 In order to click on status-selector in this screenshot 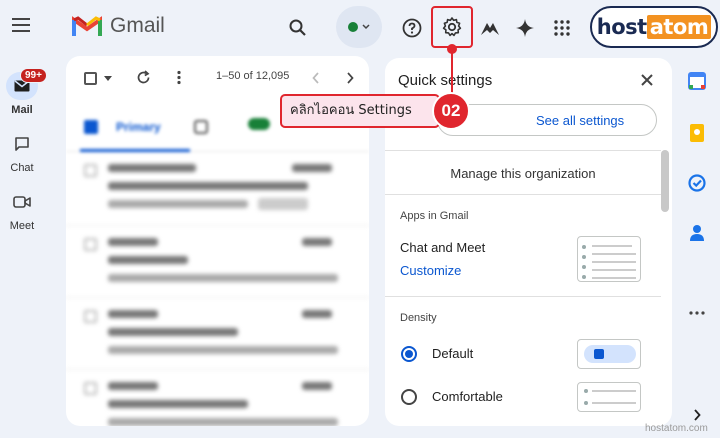, I will do `click(359, 27)`.